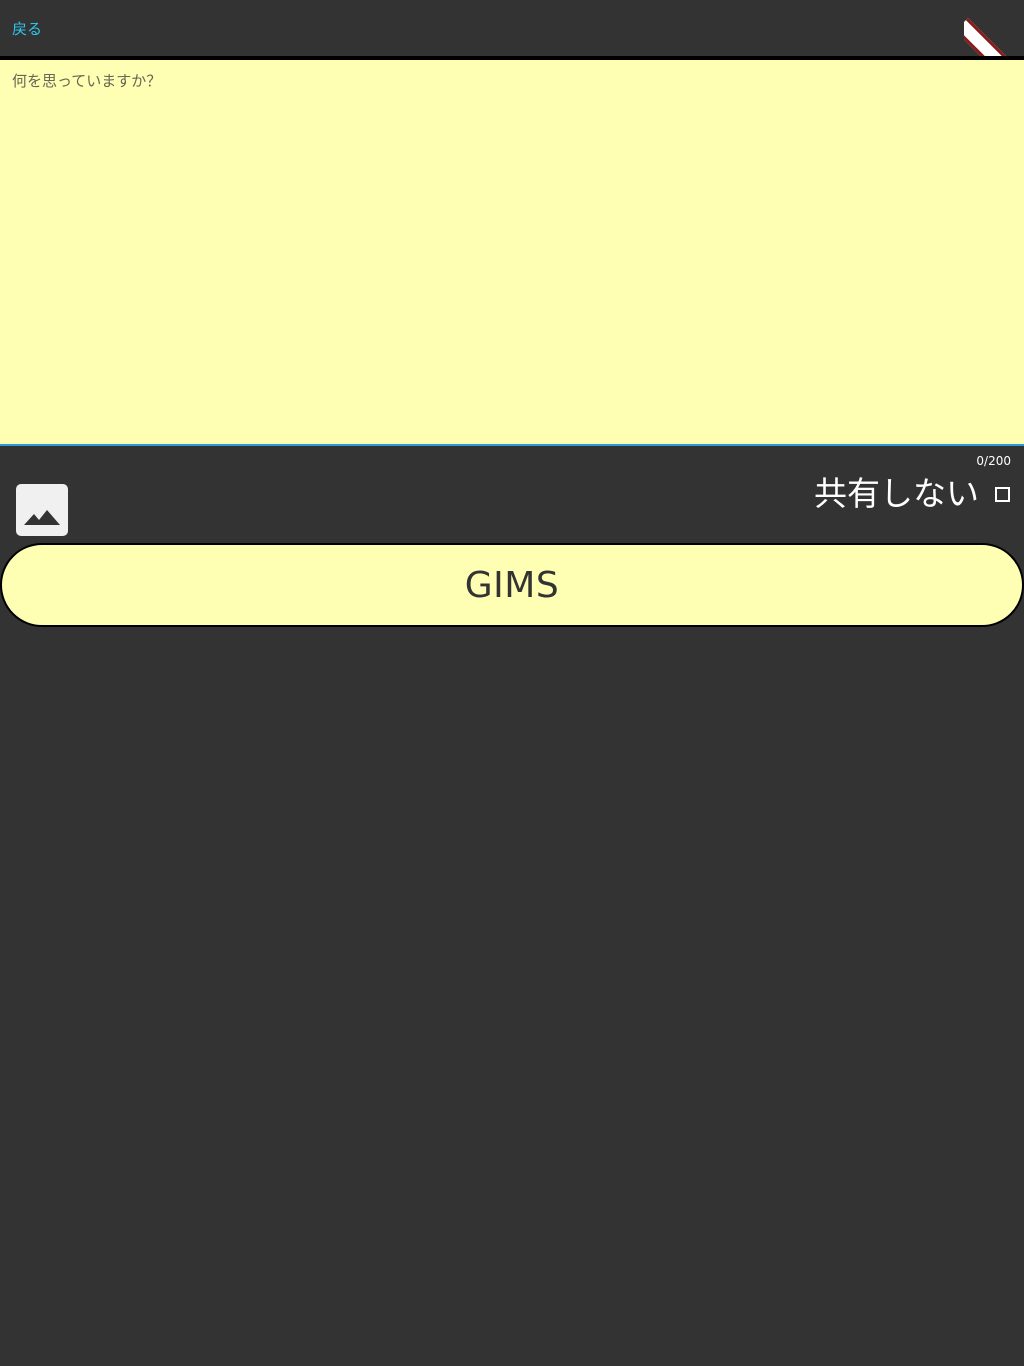 The width and height of the screenshot is (1024, 1366). I want to click on top-bar: 戻る, so click(512, 30).